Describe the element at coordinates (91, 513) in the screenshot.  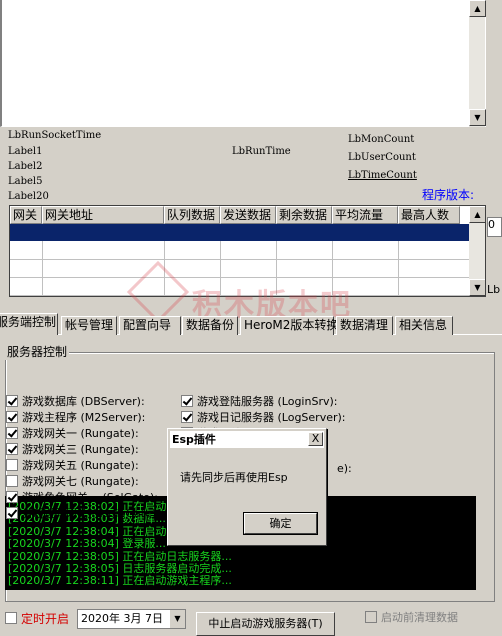
I see `server-checkbox-label: 游戏登陆网关 (LoginGate):` at that location.